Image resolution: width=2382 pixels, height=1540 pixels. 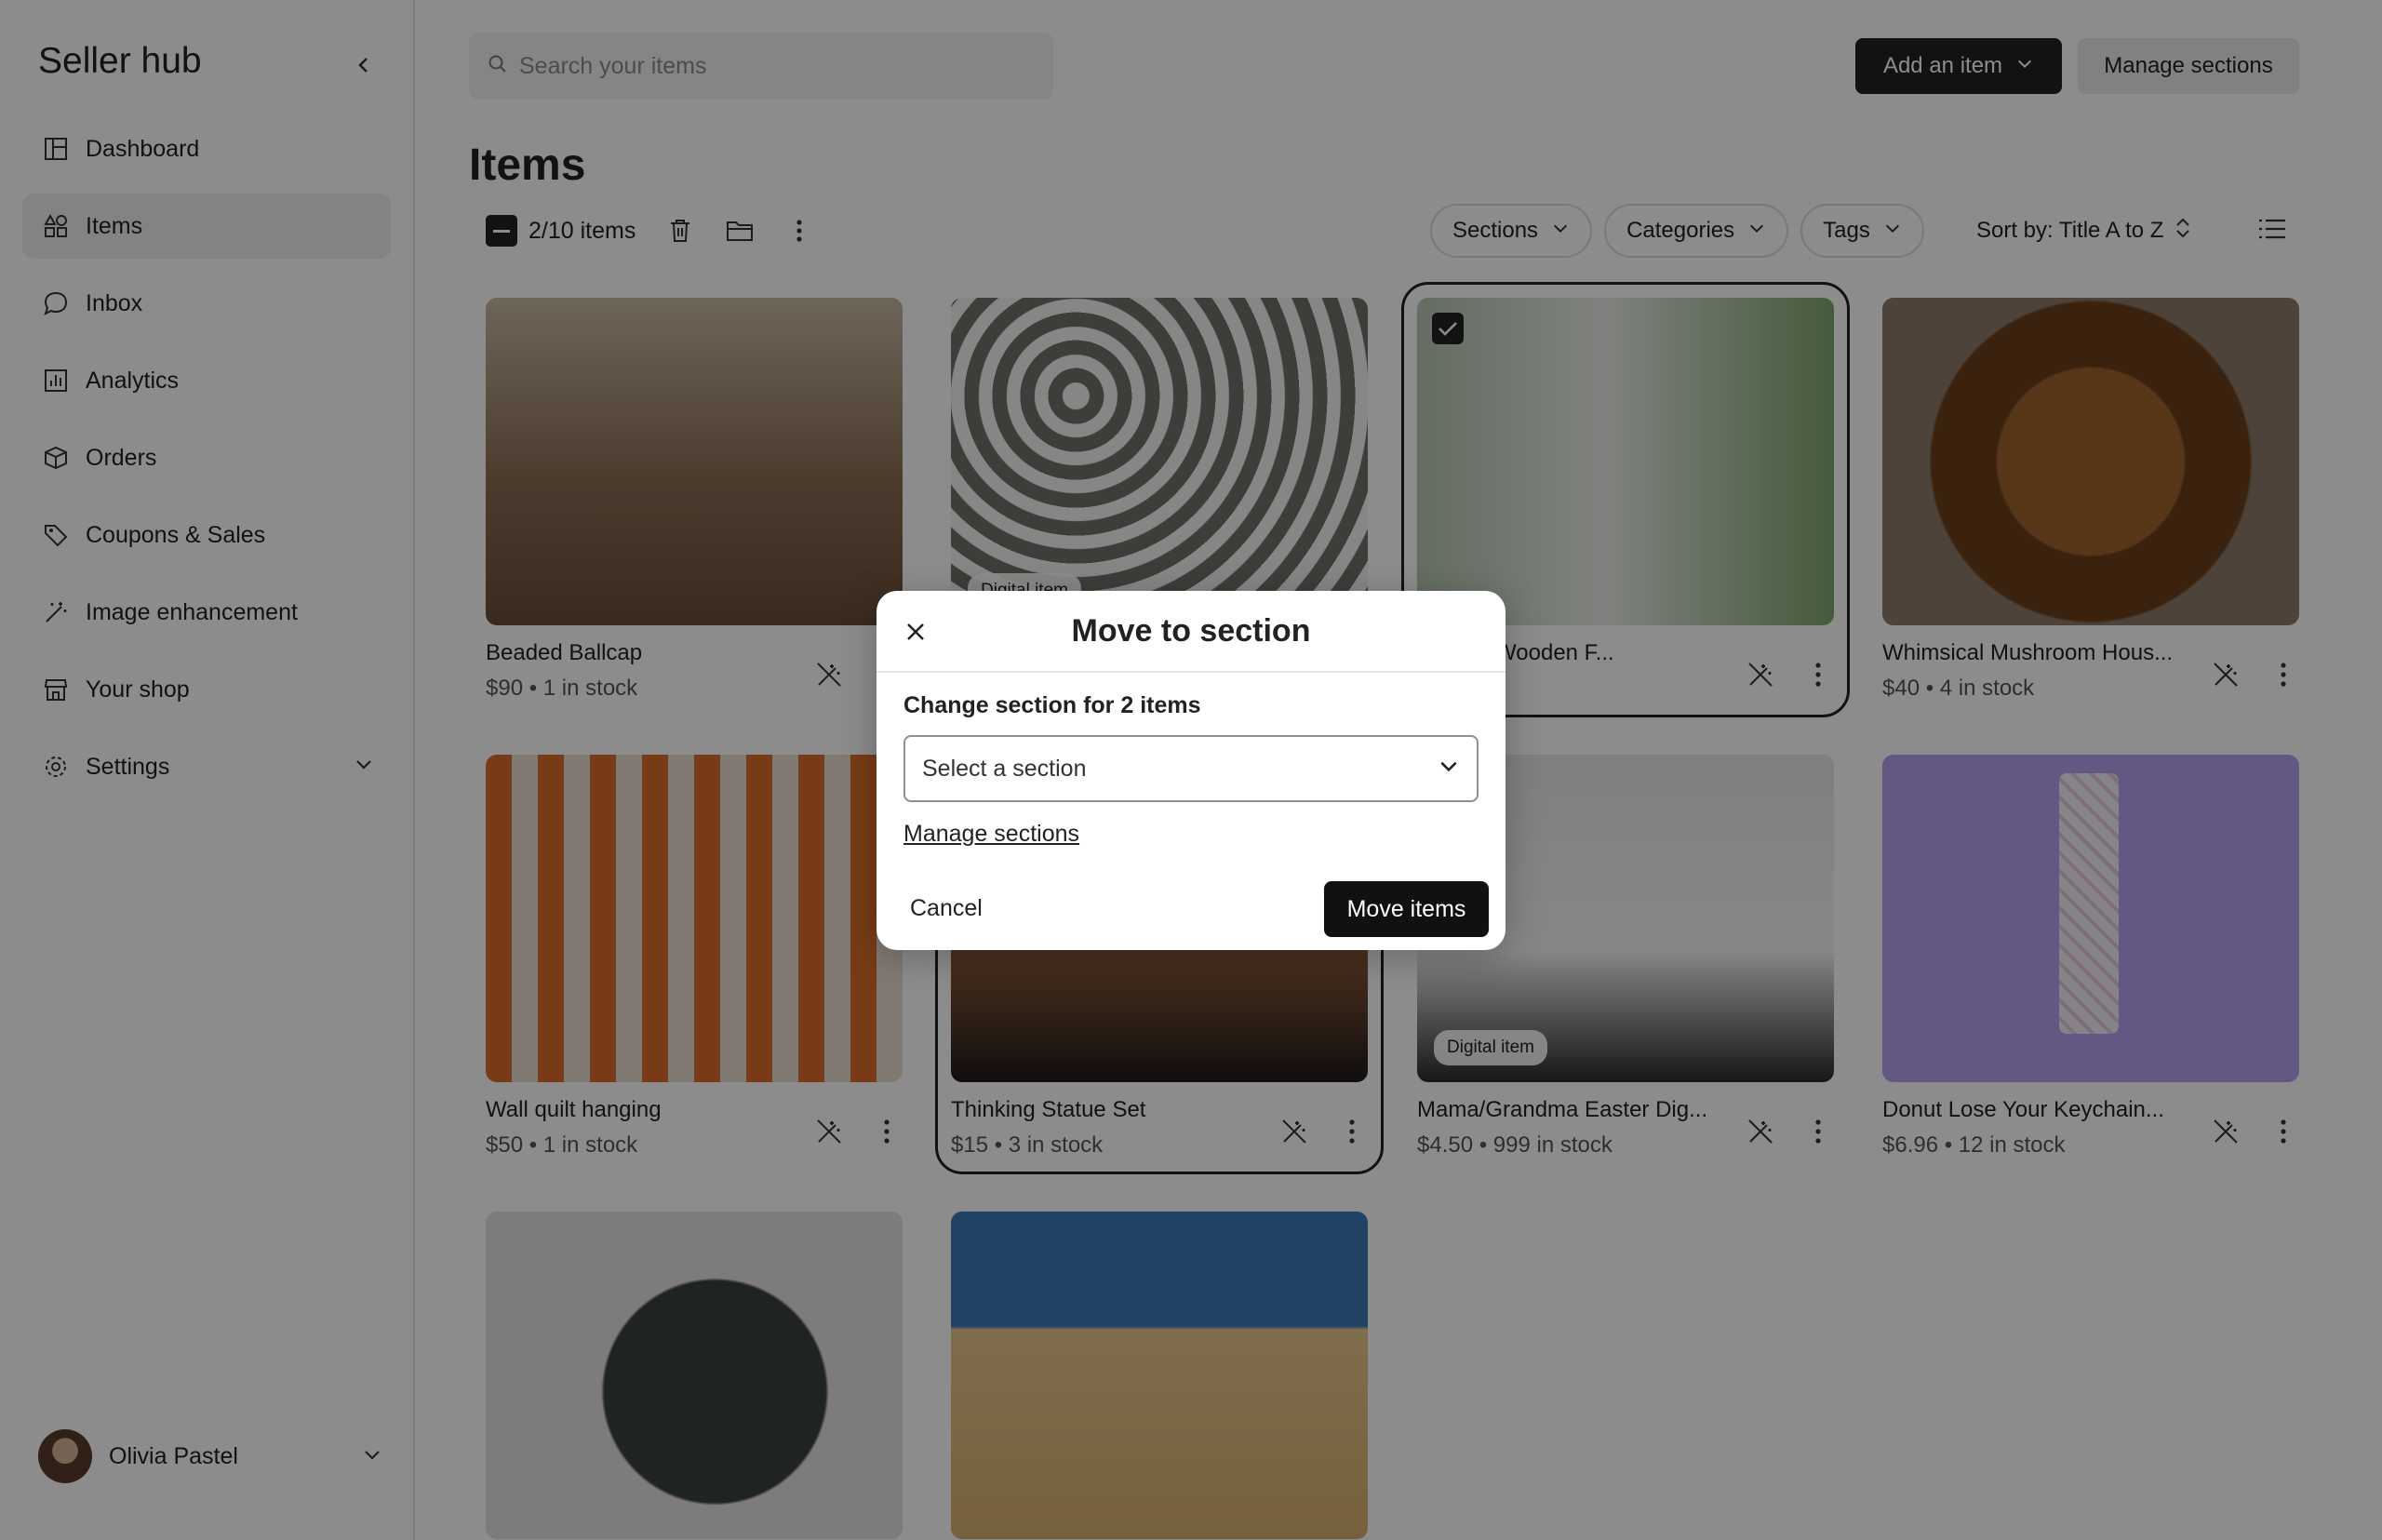 I want to click on dialog-title: Move to section, so click(x=1191, y=630).